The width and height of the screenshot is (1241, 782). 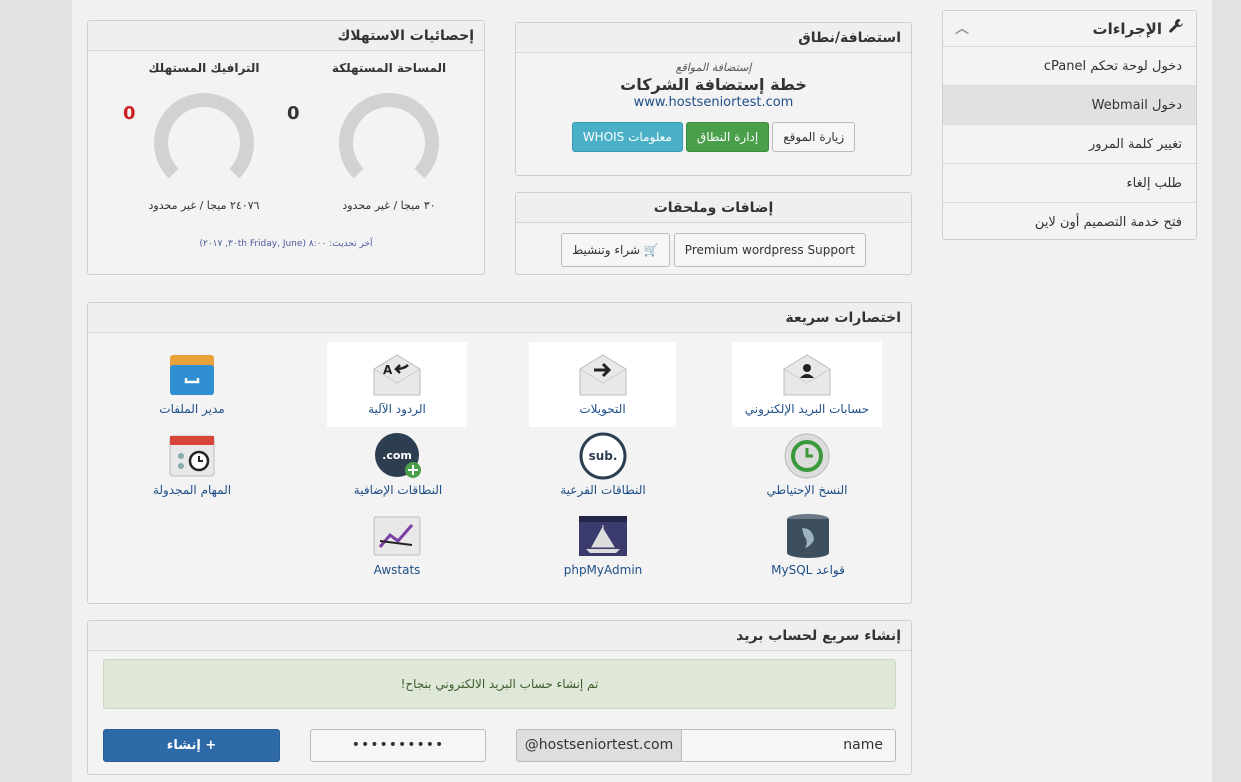 I want to click on shortcut-label: حسابات البريد الإلكتروني, so click(x=807, y=409).